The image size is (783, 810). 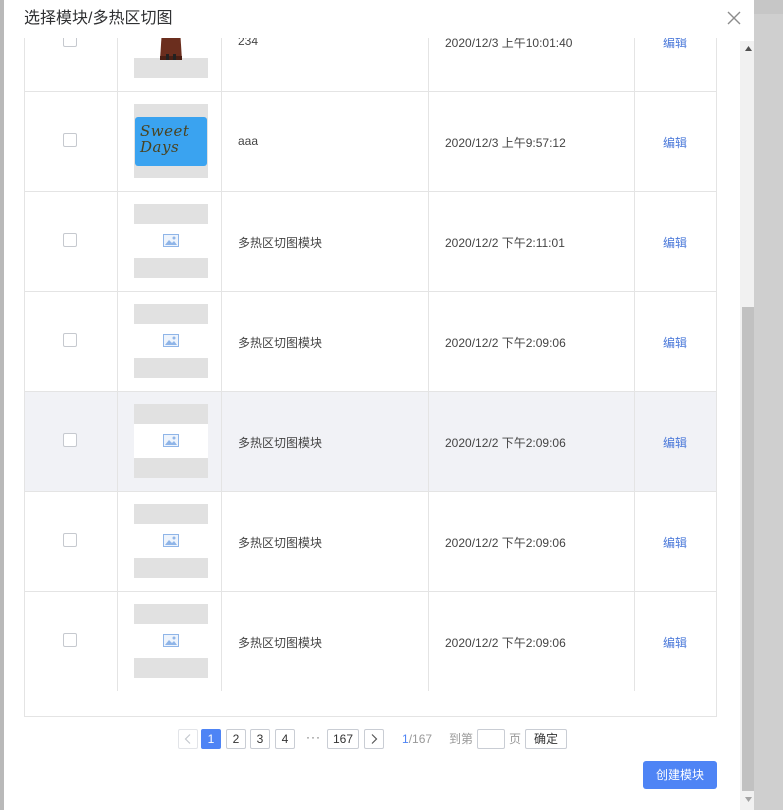 What do you see at coordinates (313, 737) in the screenshot?
I see `page-ellipsis: ···` at bounding box center [313, 737].